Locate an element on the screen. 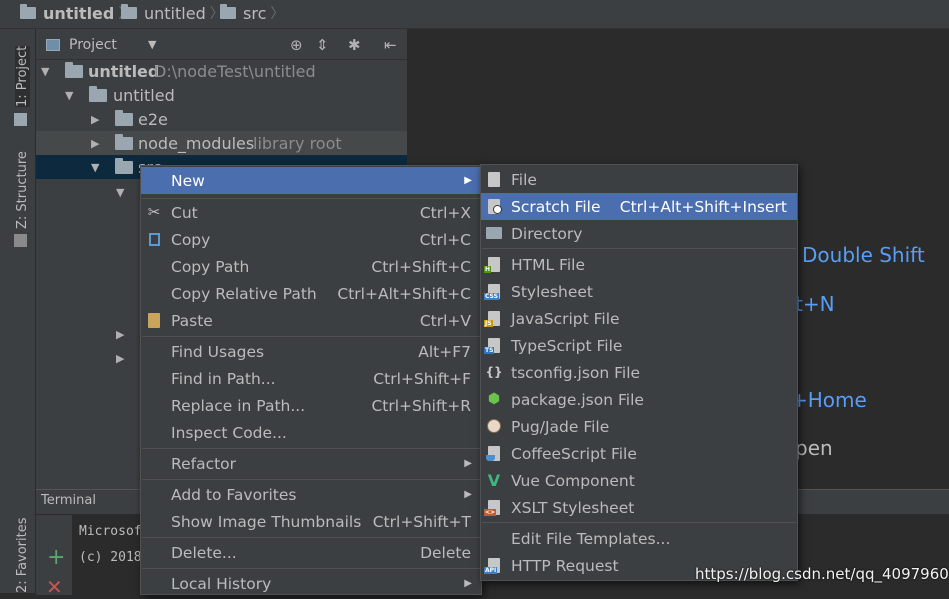  submenu-item-tsconfig: {} tsconfig.json File is located at coordinates (639, 372).